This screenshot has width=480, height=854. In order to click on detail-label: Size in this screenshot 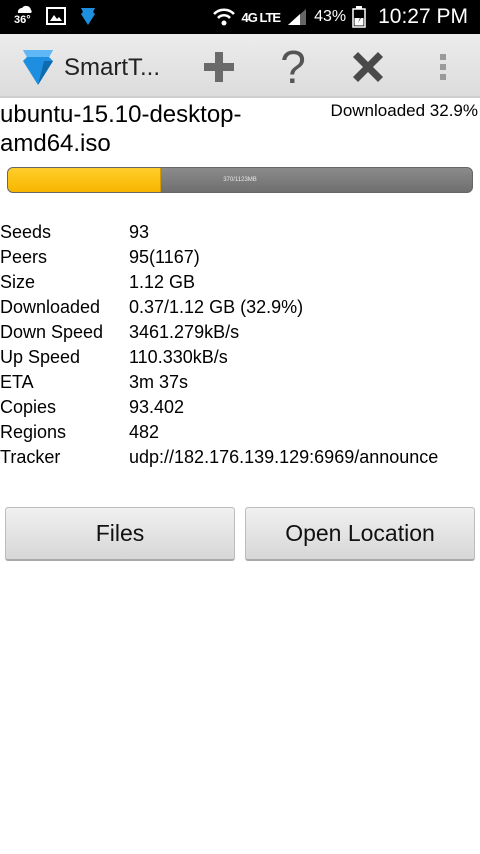, I will do `click(18, 282)`.